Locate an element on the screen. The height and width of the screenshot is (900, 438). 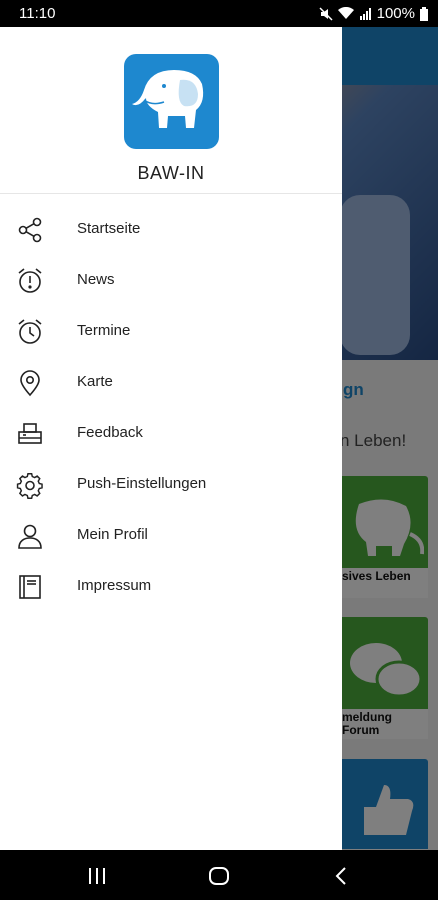
wifi-icon is located at coordinates (345, 13).